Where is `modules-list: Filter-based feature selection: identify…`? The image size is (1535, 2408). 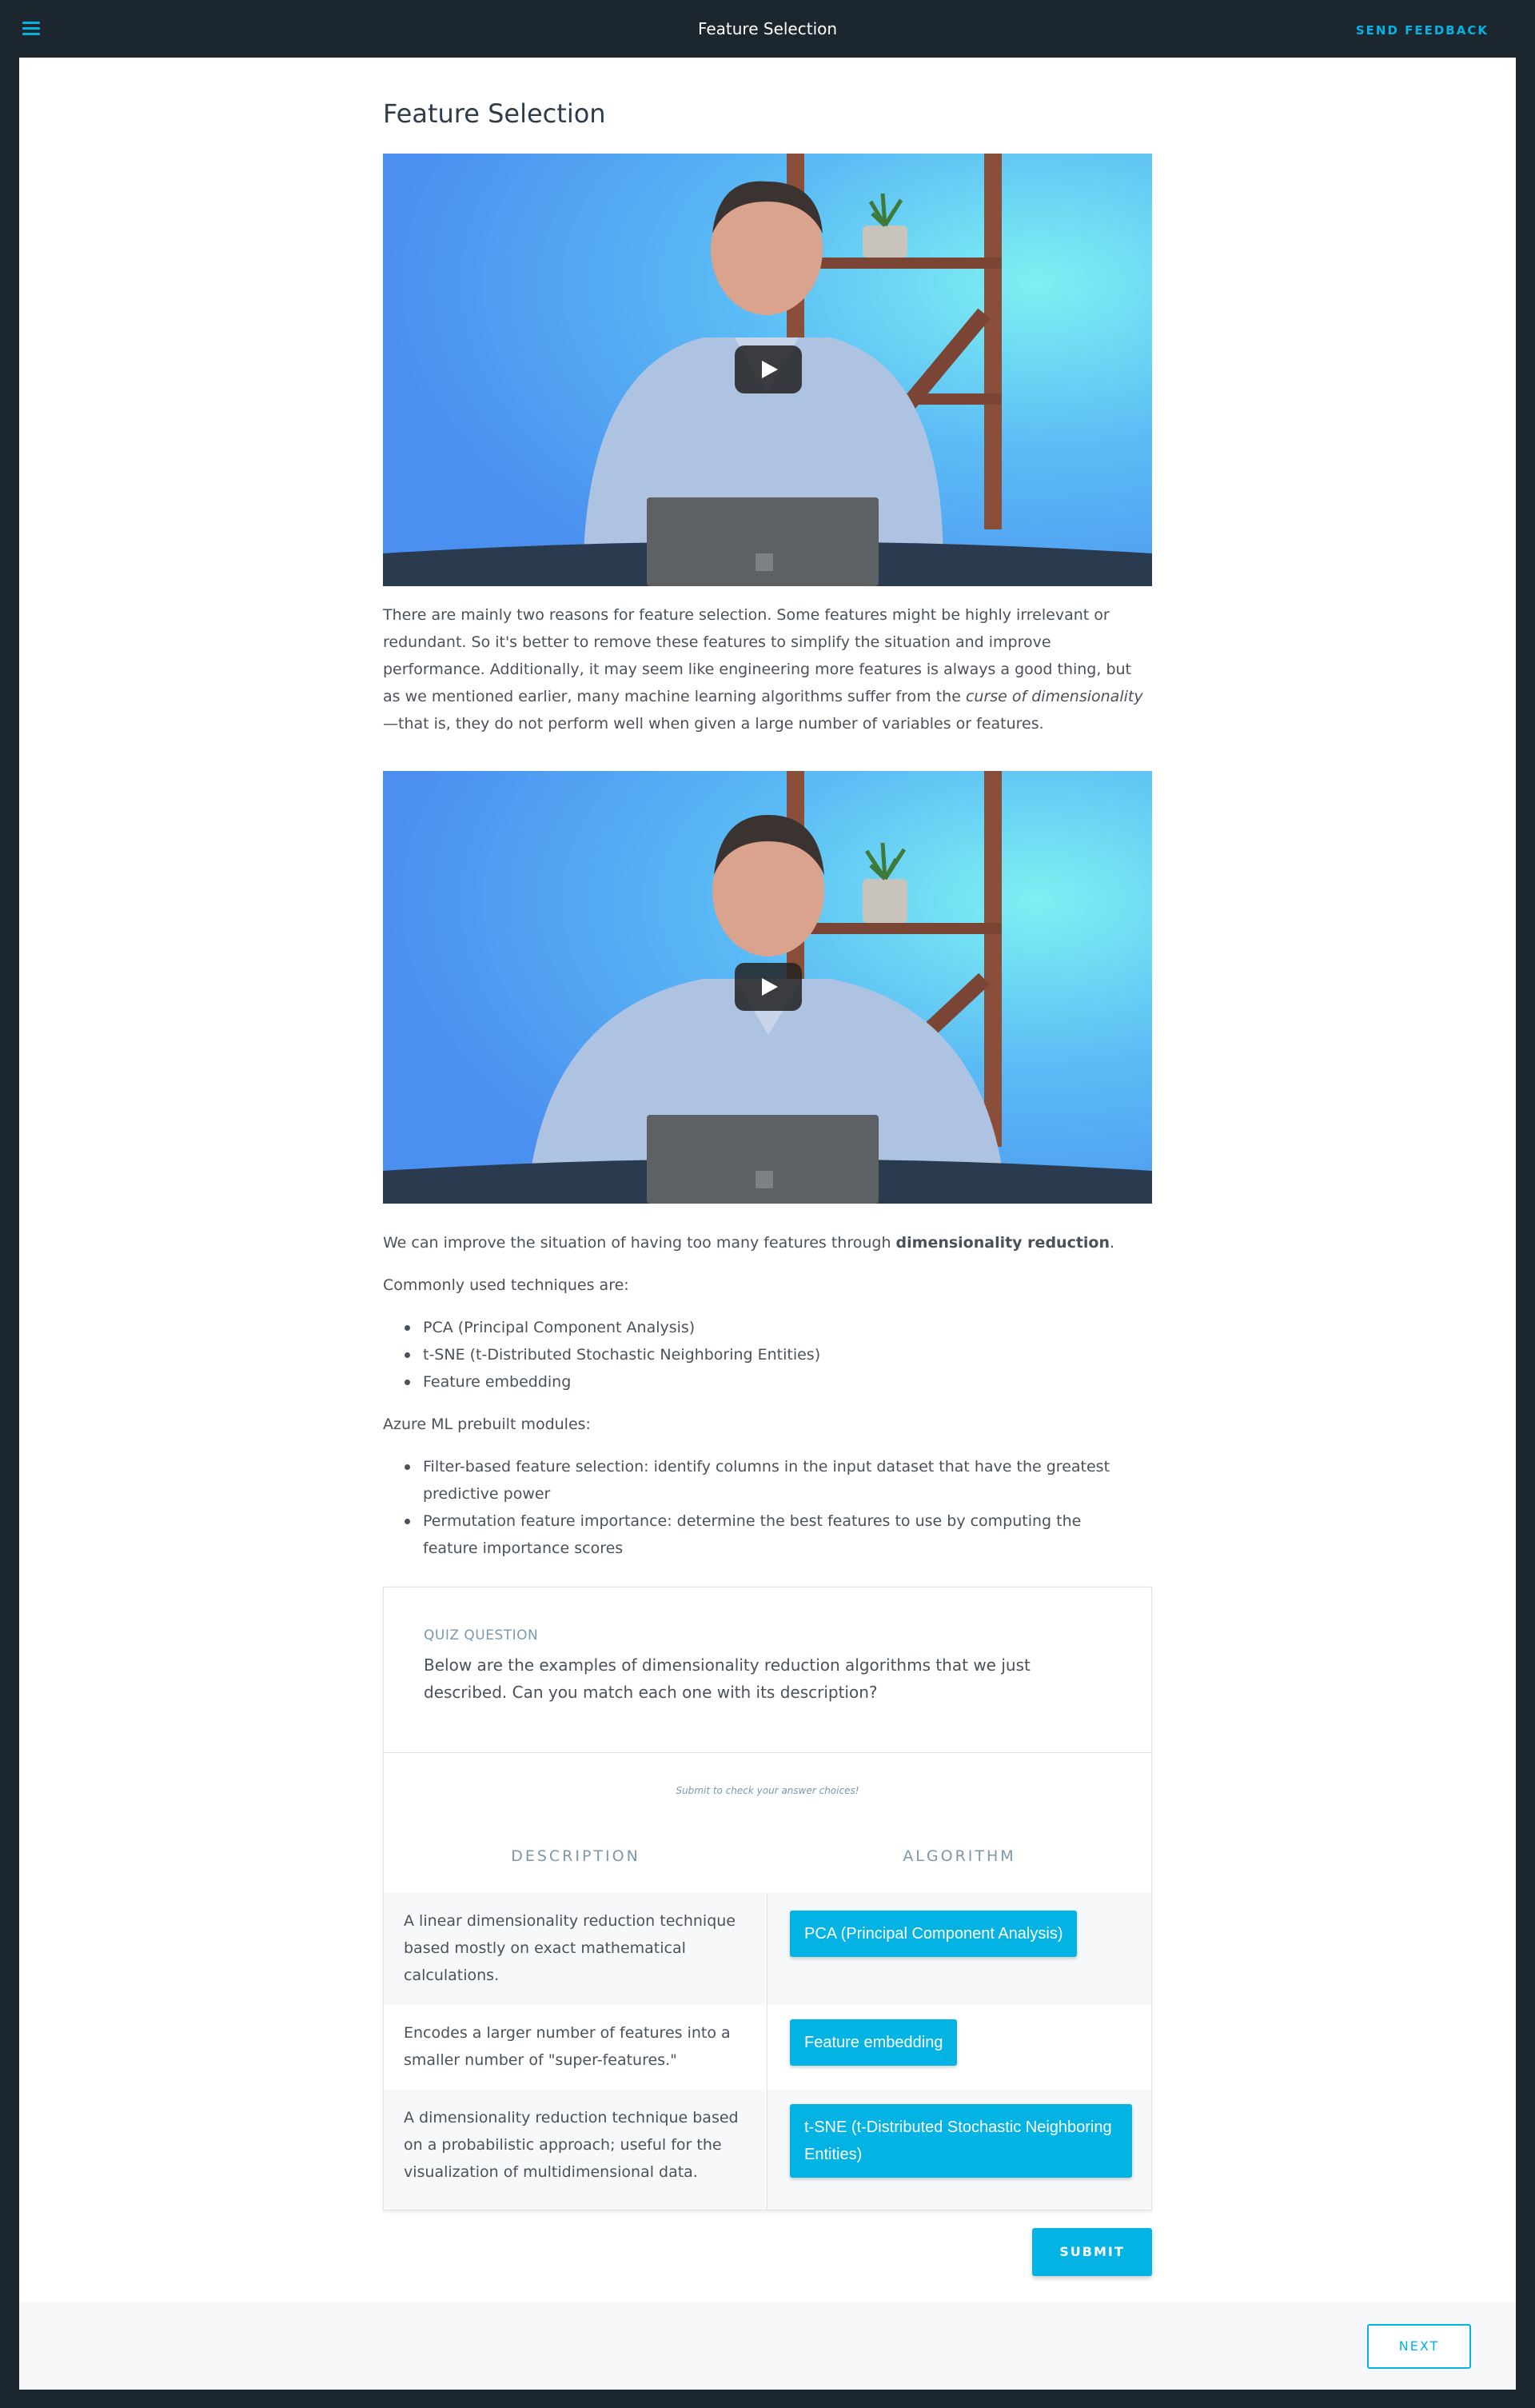
modules-list: Filter-based feature selection: identify… is located at coordinates (750, 1507).